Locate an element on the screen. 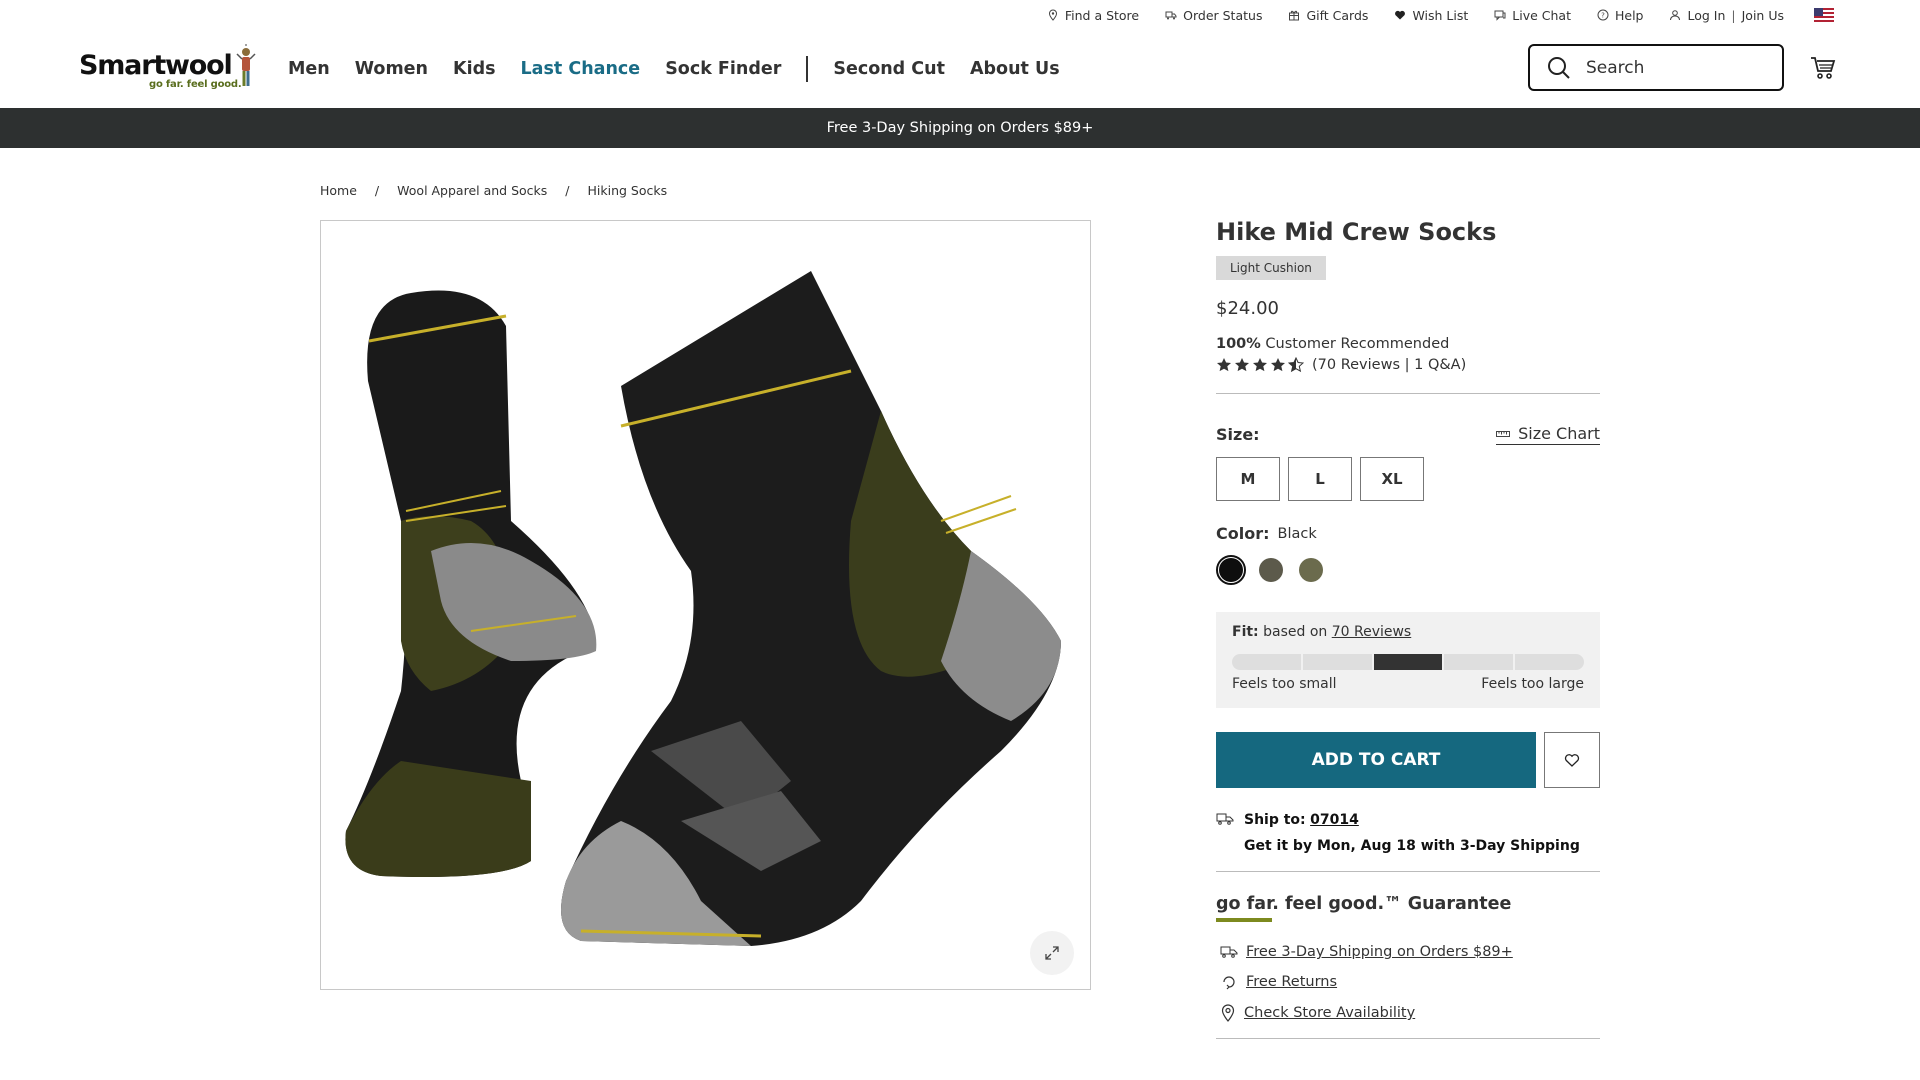  size-label: Size: is located at coordinates (1238, 434).